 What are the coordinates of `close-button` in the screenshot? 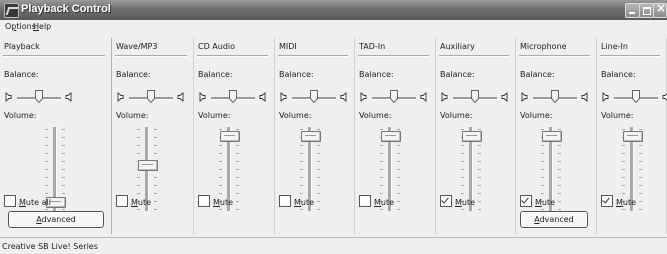 It's located at (660, 9).